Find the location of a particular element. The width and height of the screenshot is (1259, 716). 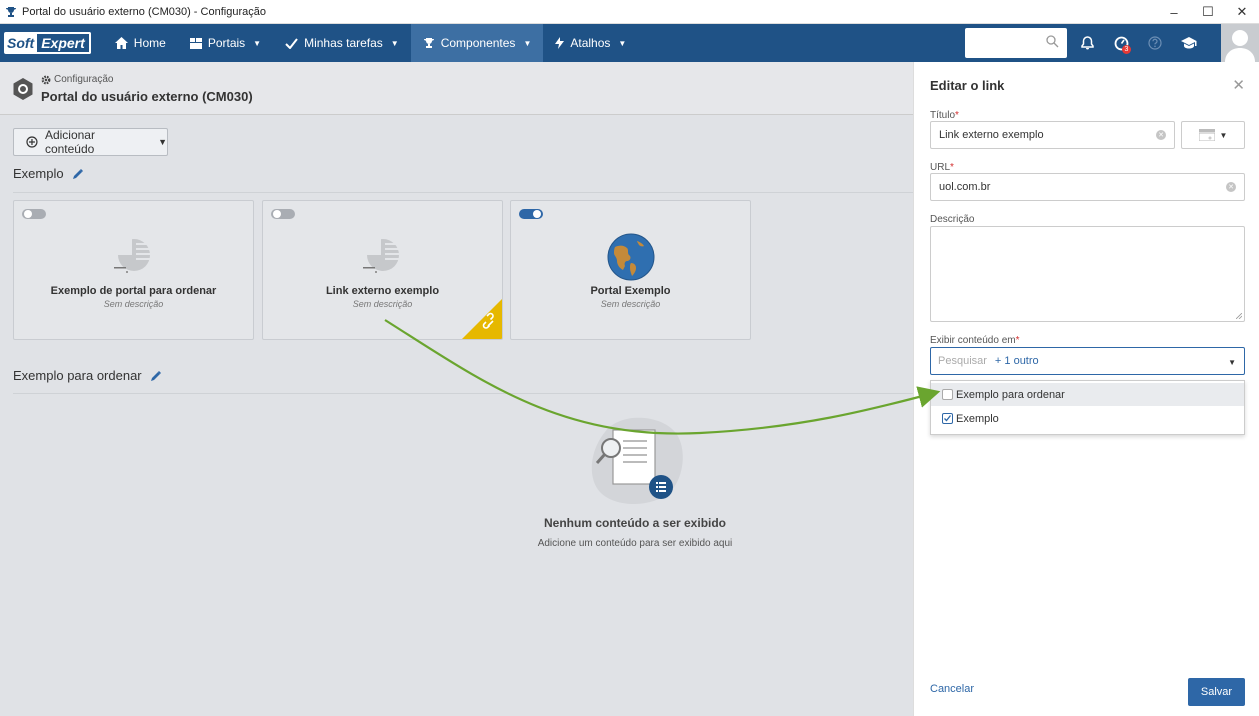

content-card: Link externo exemplo Sem descrição is located at coordinates (382, 270).